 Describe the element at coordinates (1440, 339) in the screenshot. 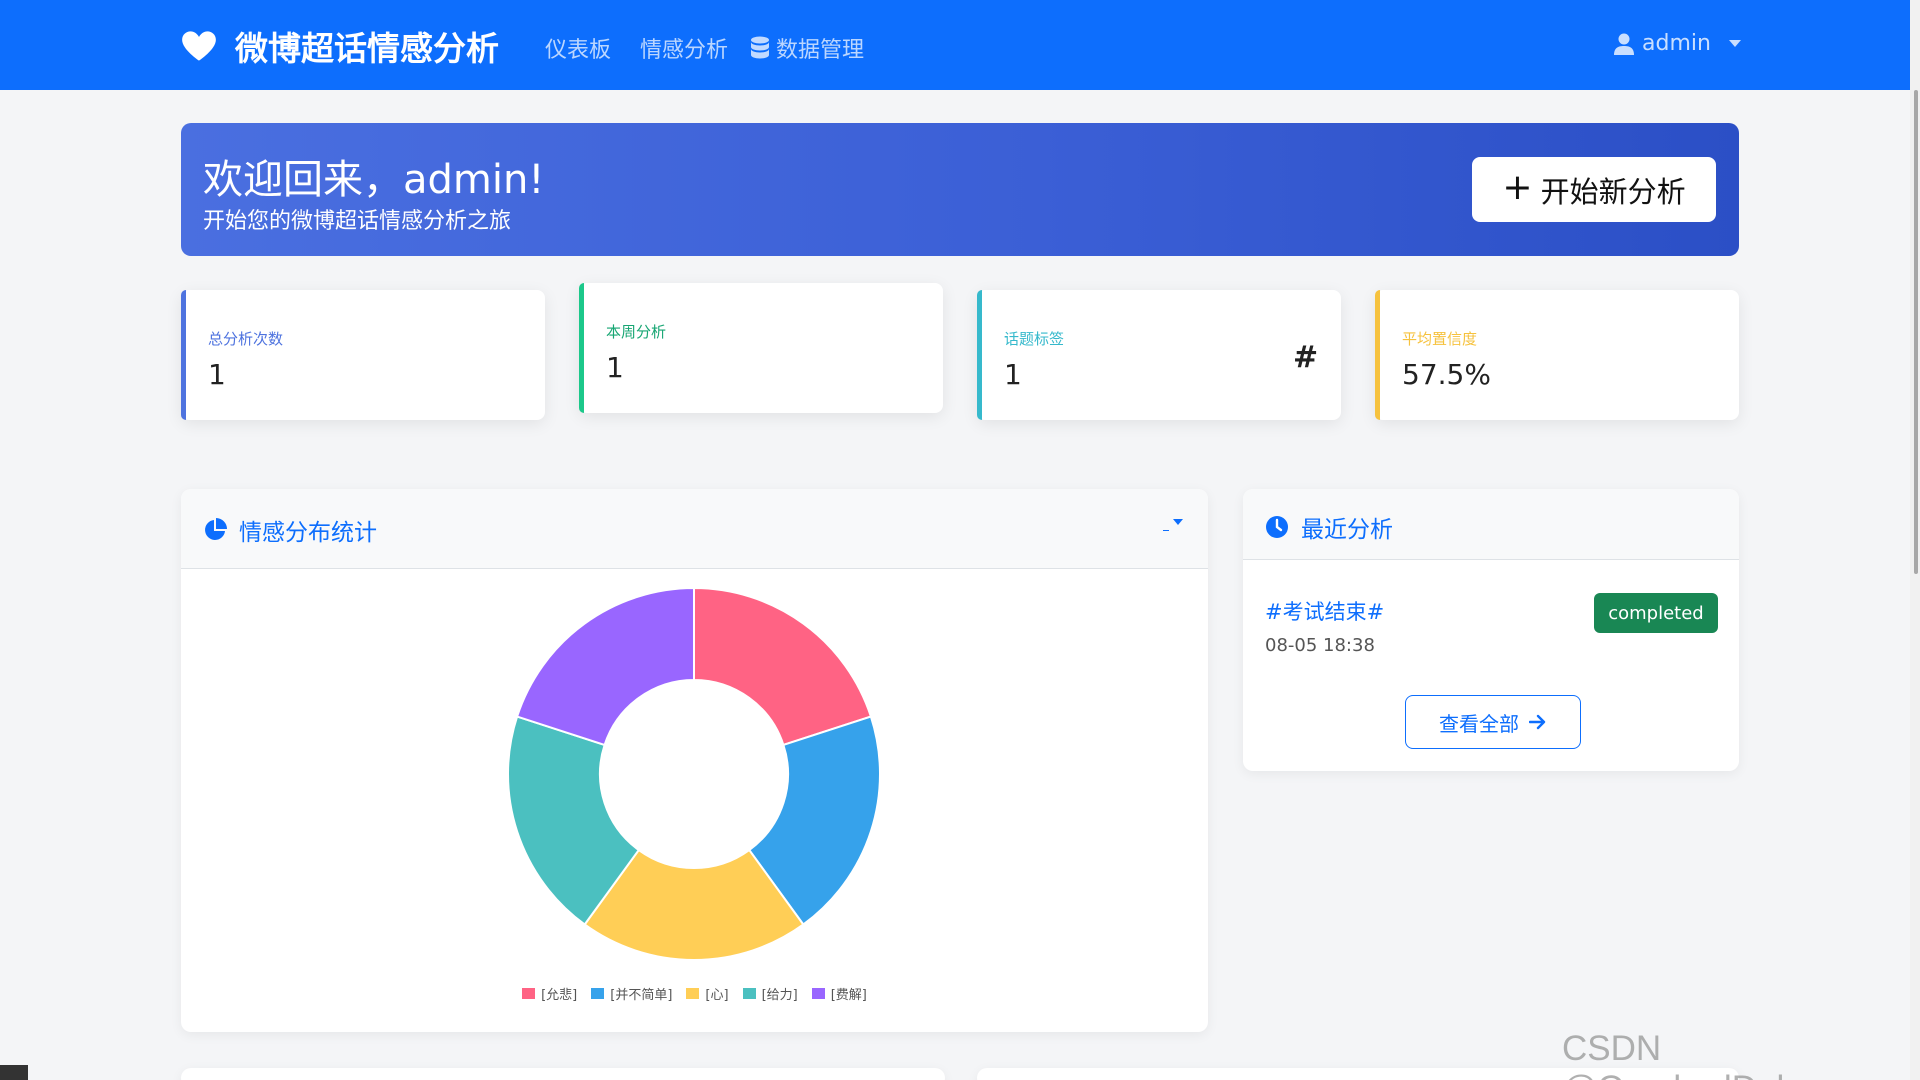

I see `stat-label: 平均置信度` at that location.